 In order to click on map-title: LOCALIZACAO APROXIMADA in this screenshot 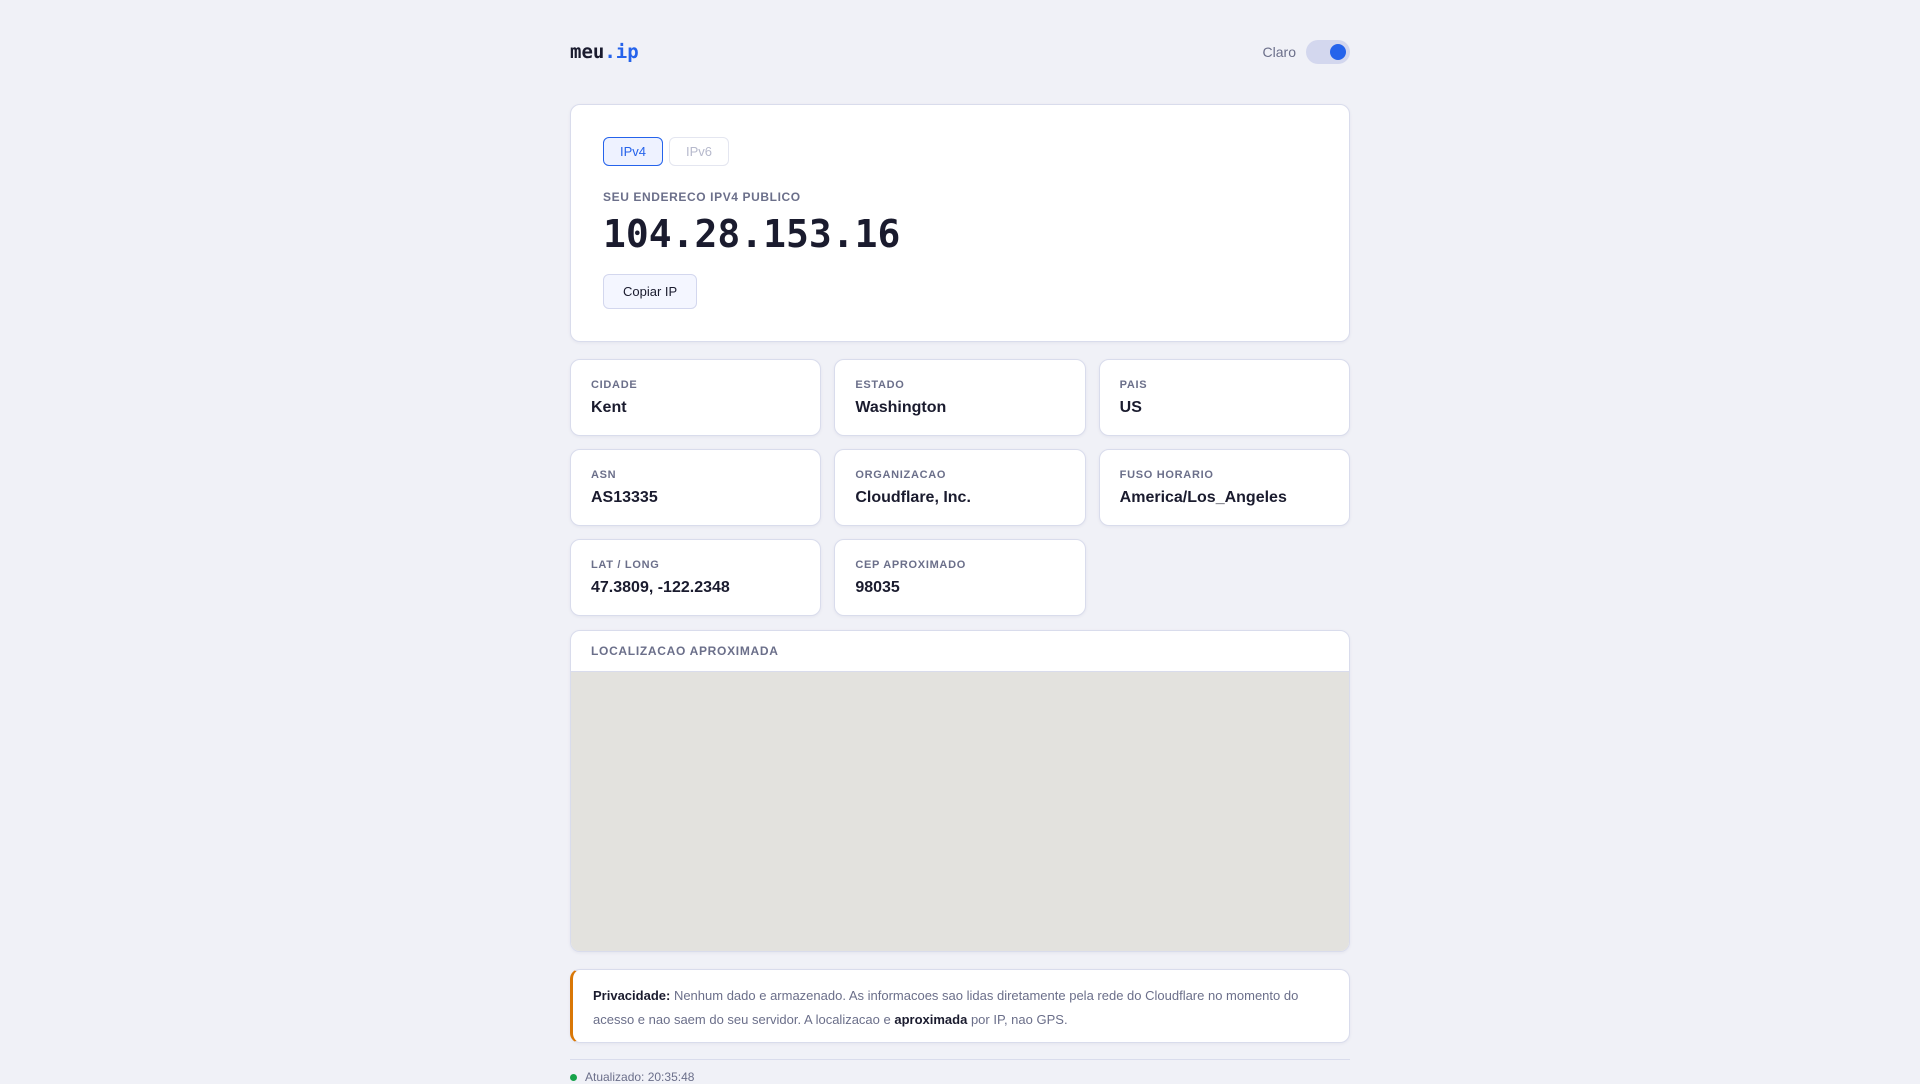, I will do `click(960, 651)`.